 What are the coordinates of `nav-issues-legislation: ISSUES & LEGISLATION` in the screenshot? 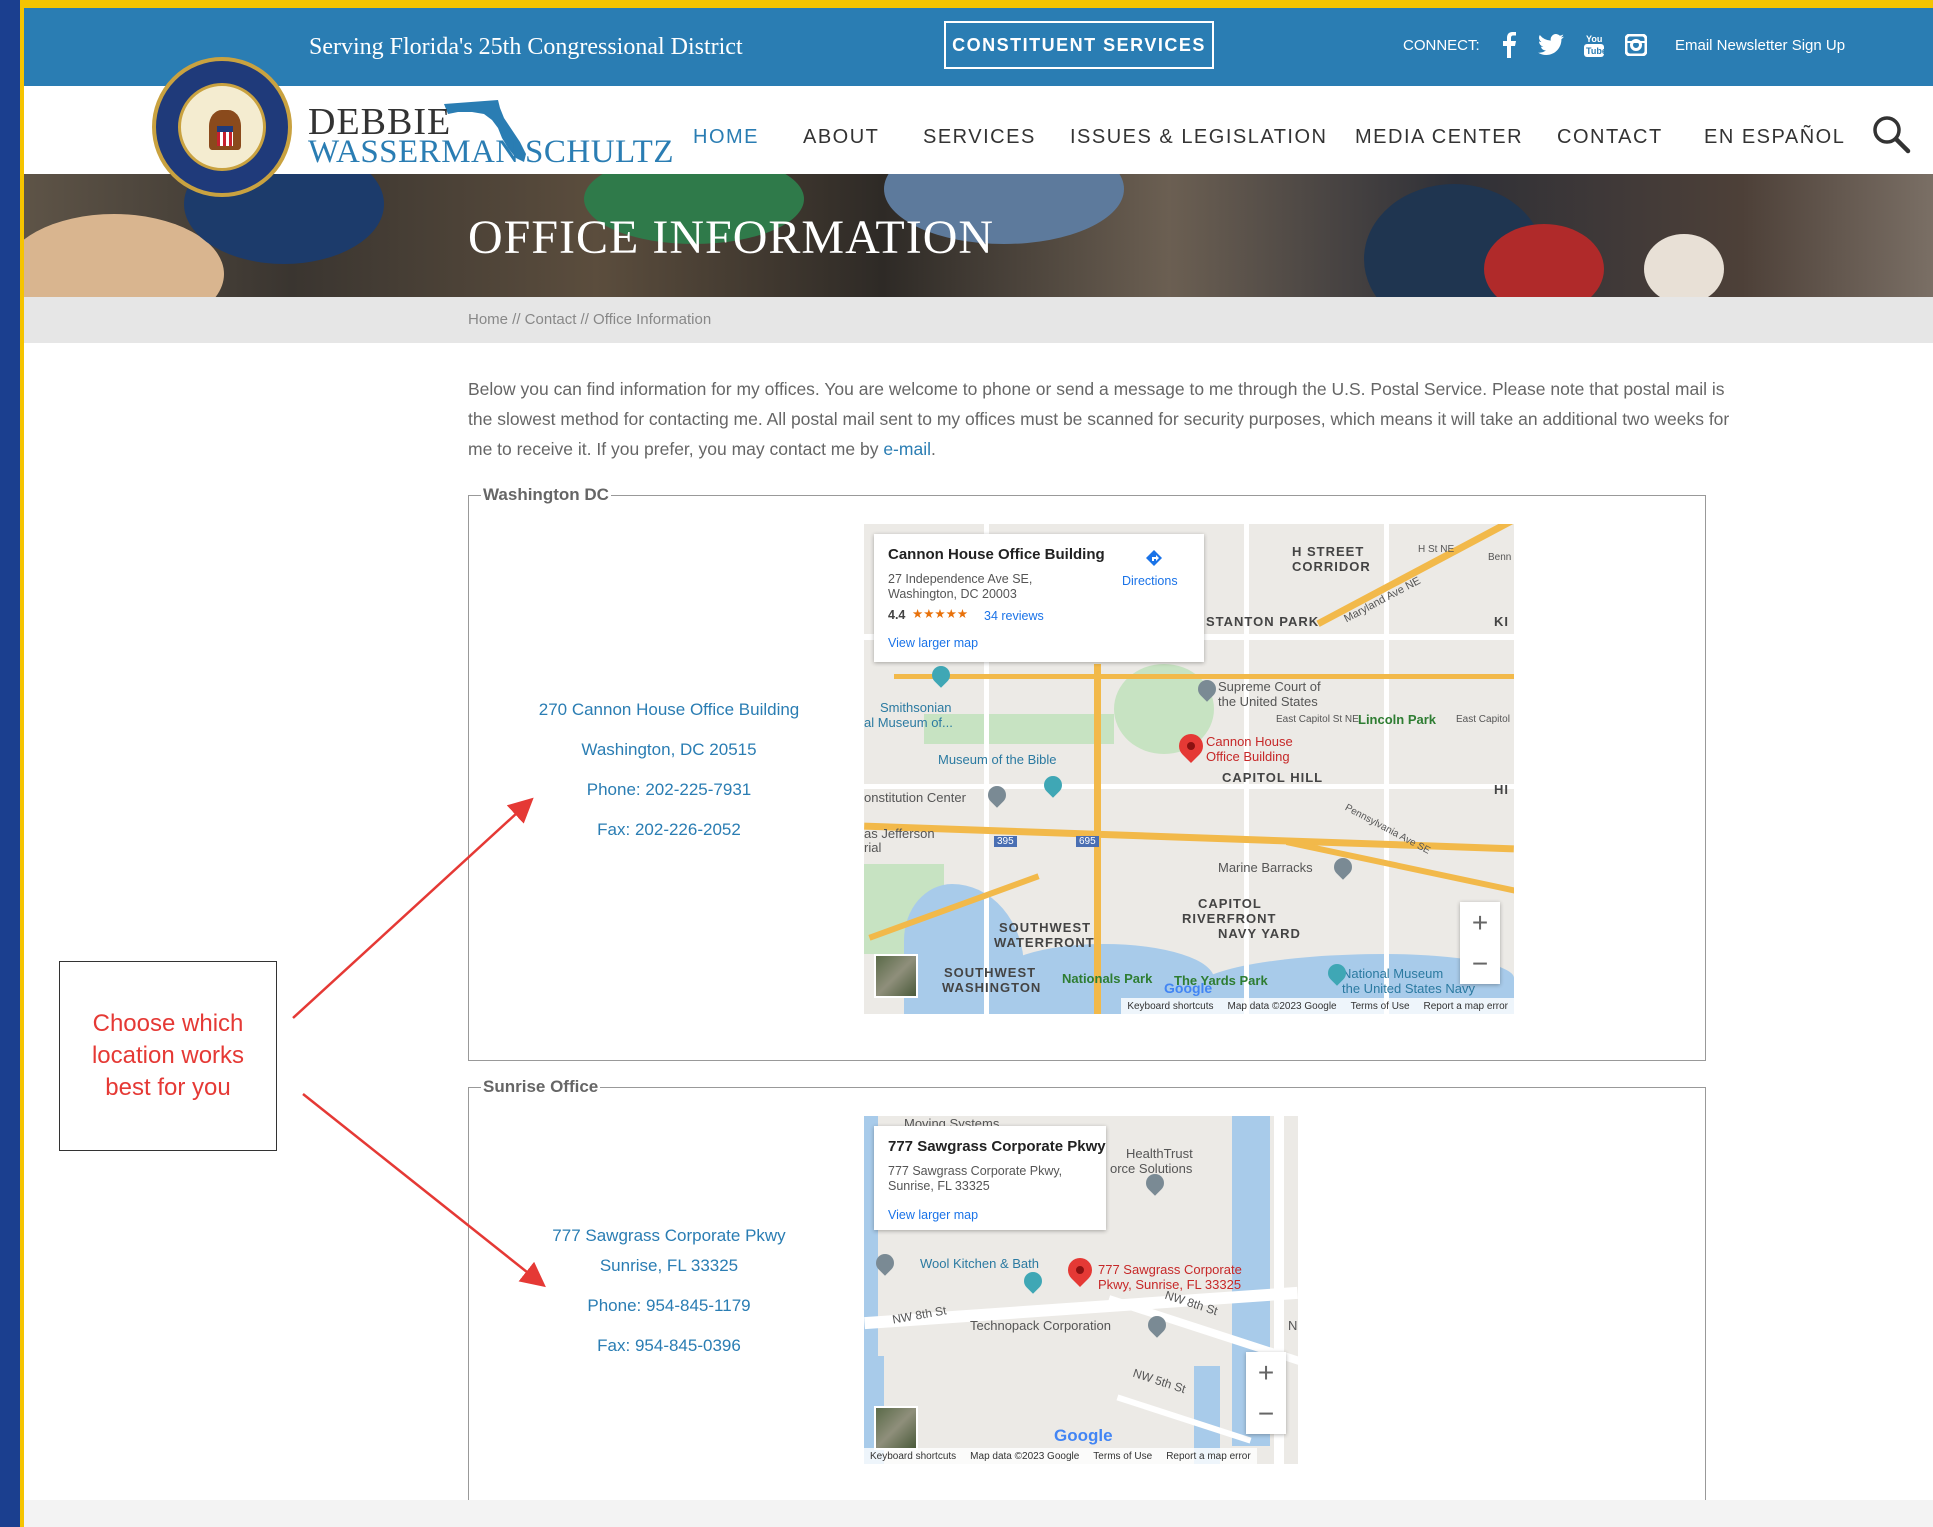 It's located at (1198, 137).